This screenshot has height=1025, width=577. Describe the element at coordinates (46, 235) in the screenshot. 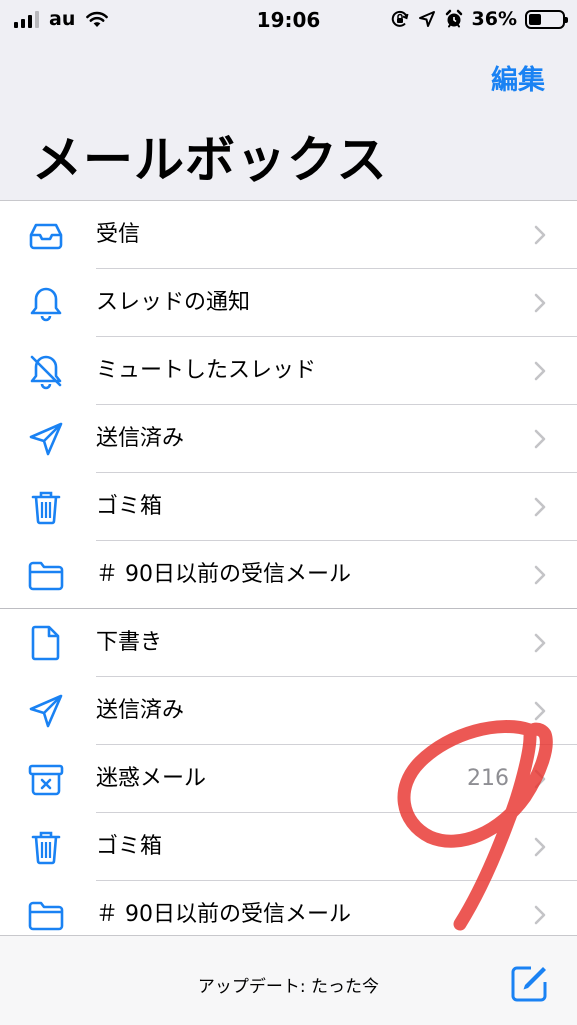

I see `inbox-icon` at that location.